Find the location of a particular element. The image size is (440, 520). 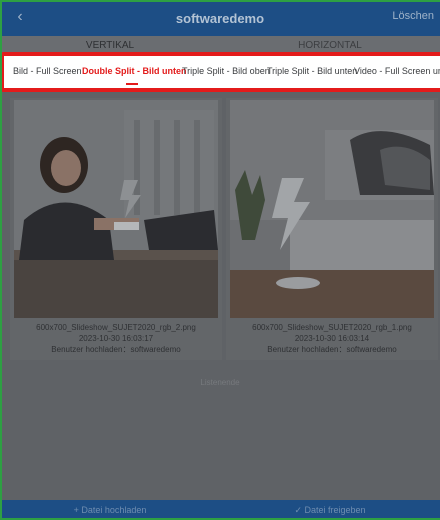

back-button: ‹ is located at coordinates (20, 17).